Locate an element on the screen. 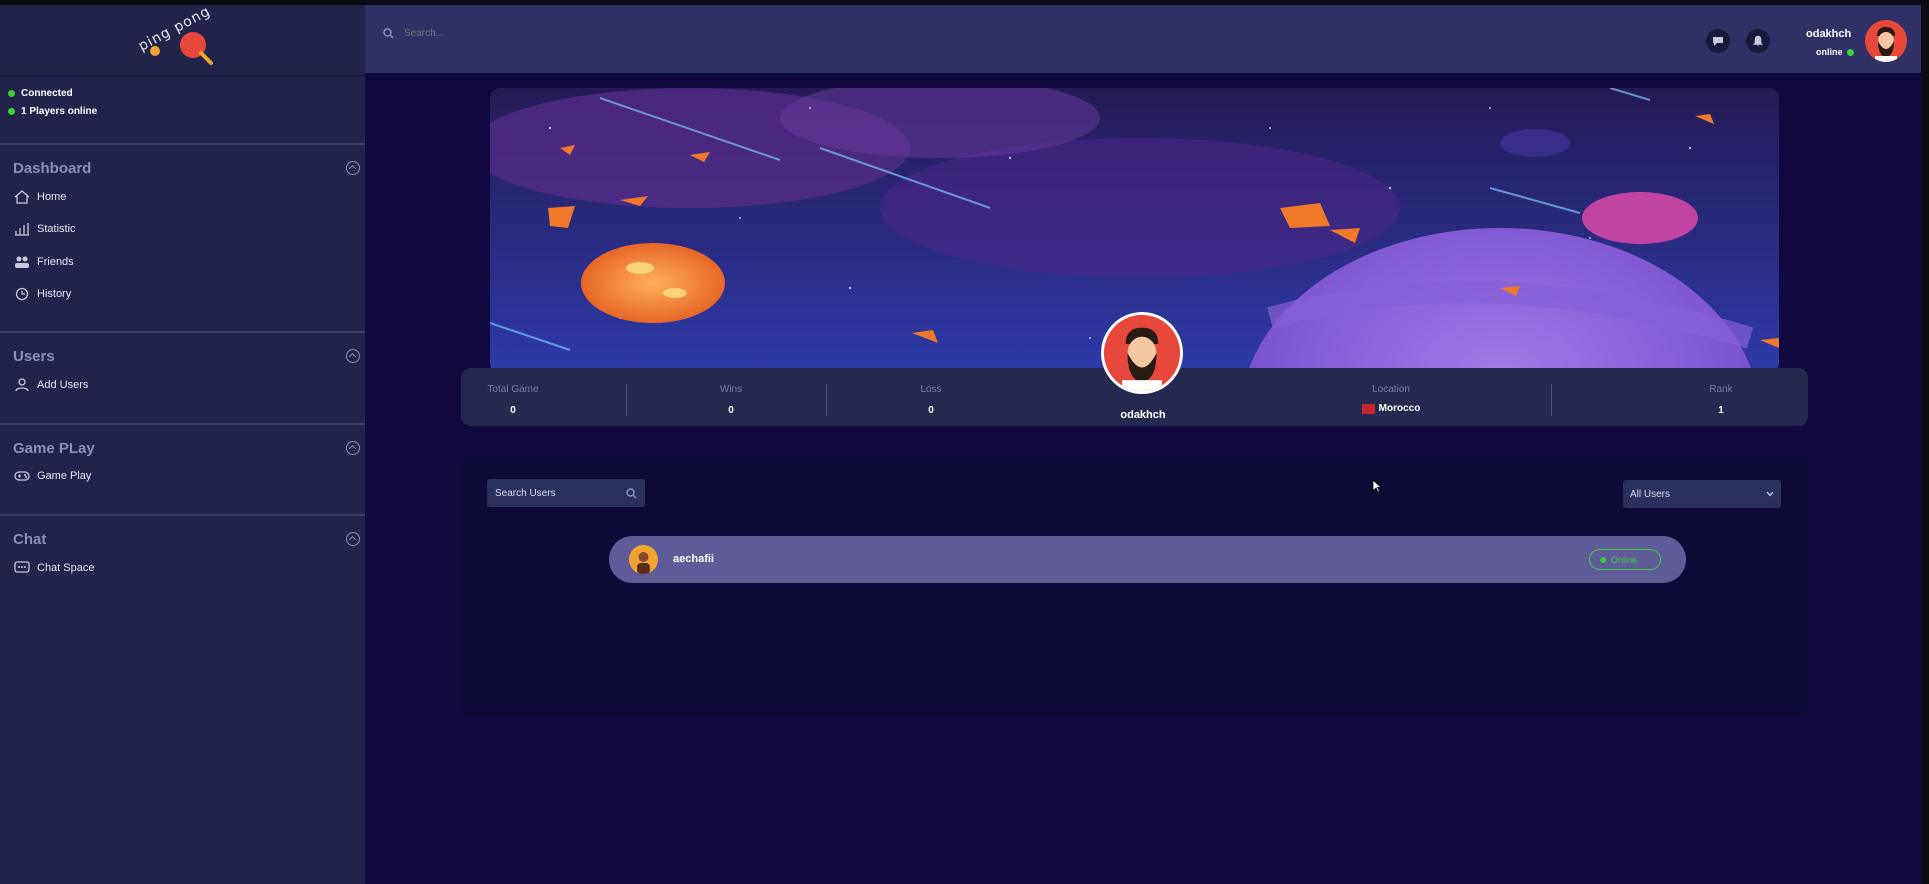 The height and width of the screenshot is (884, 1929). sidebar-item-history: History is located at coordinates (42, 294).